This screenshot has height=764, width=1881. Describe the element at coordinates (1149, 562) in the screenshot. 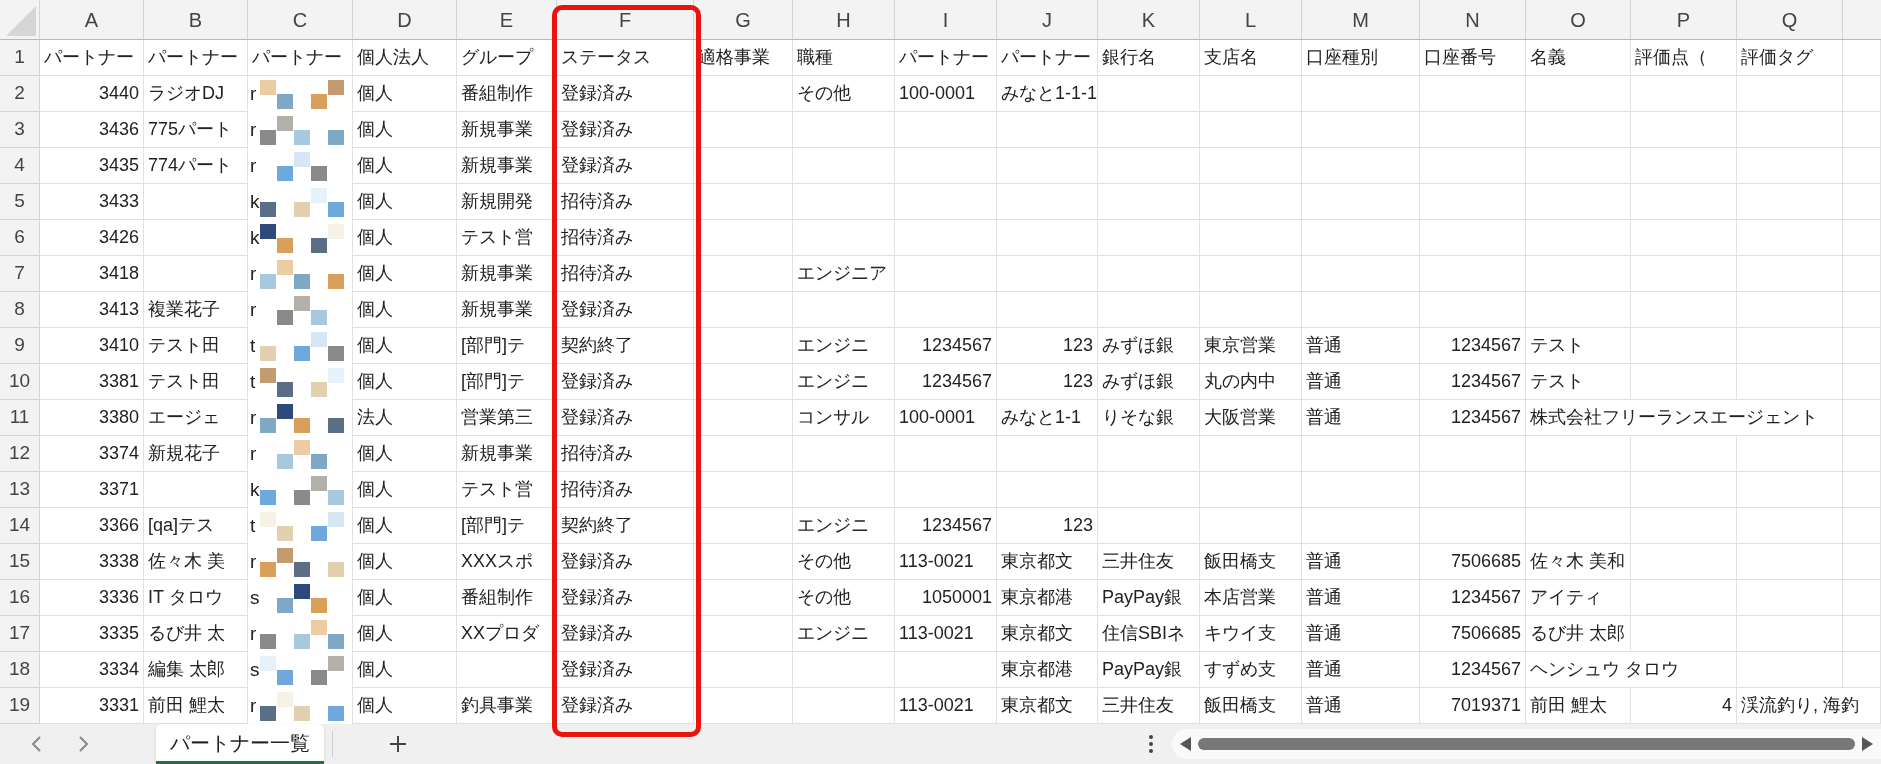

I see `table-cell: 三井住友` at that location.